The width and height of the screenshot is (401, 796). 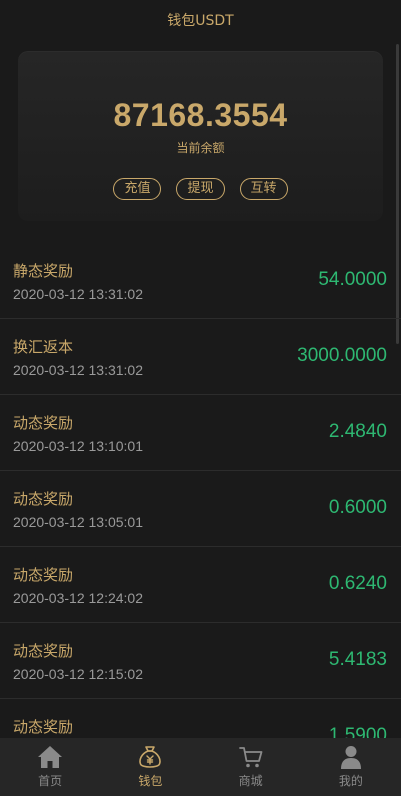 I want to click on list-item: 换汇返本 2020-03-12 13:31:02 3000.0000, so click(x=200, y=357).